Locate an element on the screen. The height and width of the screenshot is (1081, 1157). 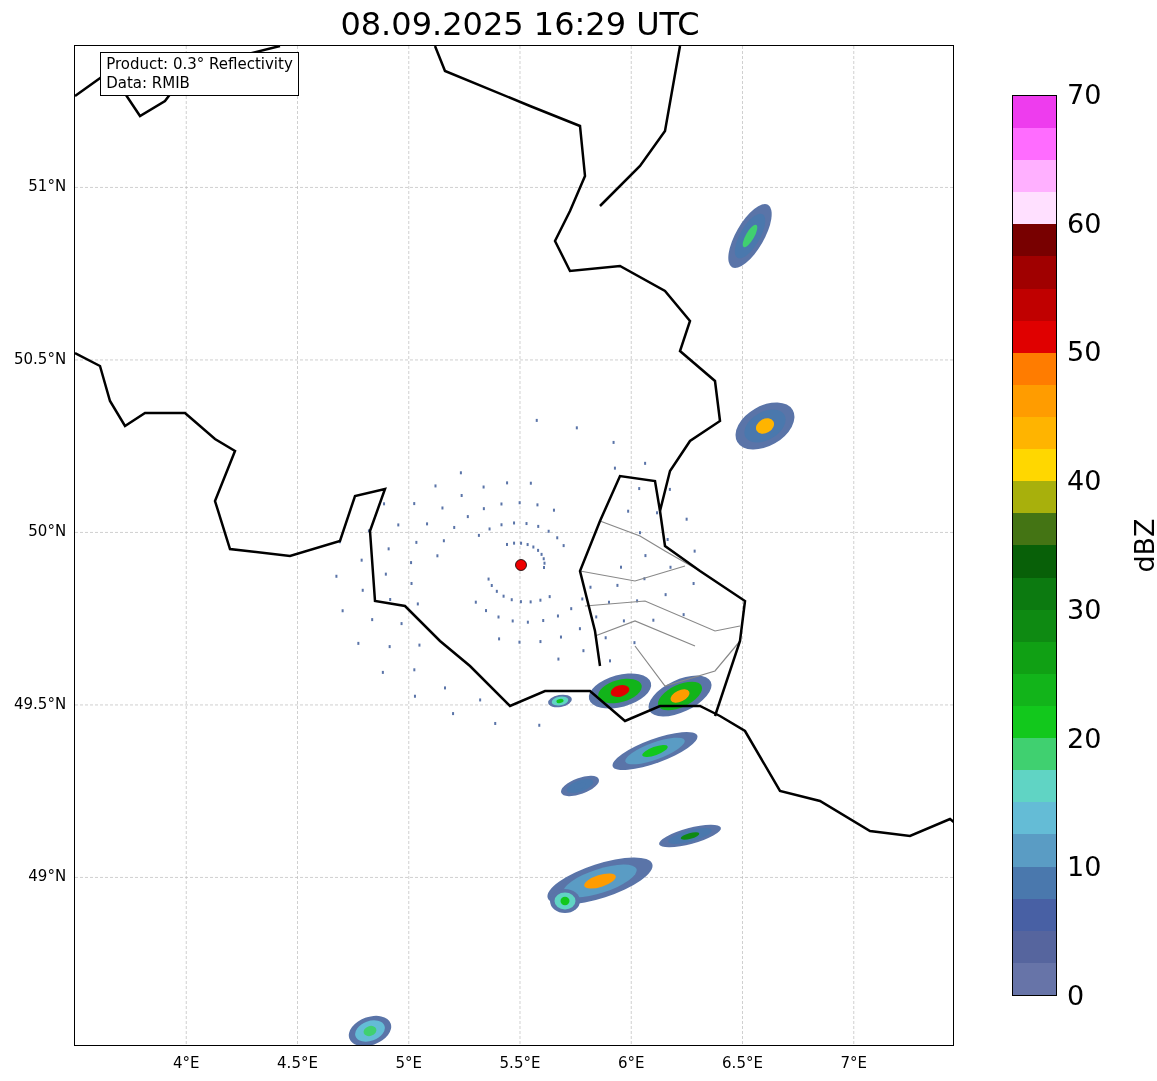
radar-site-marker is located at coordinates (521, 565).